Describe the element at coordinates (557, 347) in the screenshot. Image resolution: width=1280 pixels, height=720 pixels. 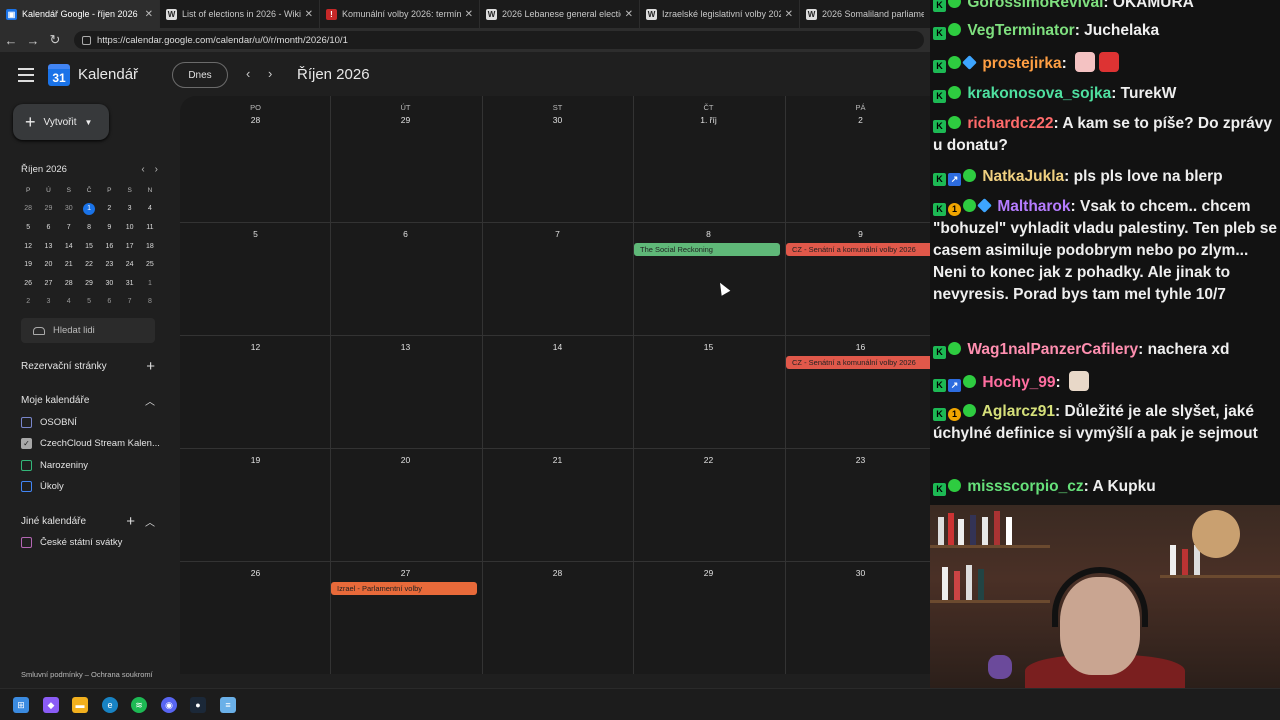
I see `day-number: 14` at that location.